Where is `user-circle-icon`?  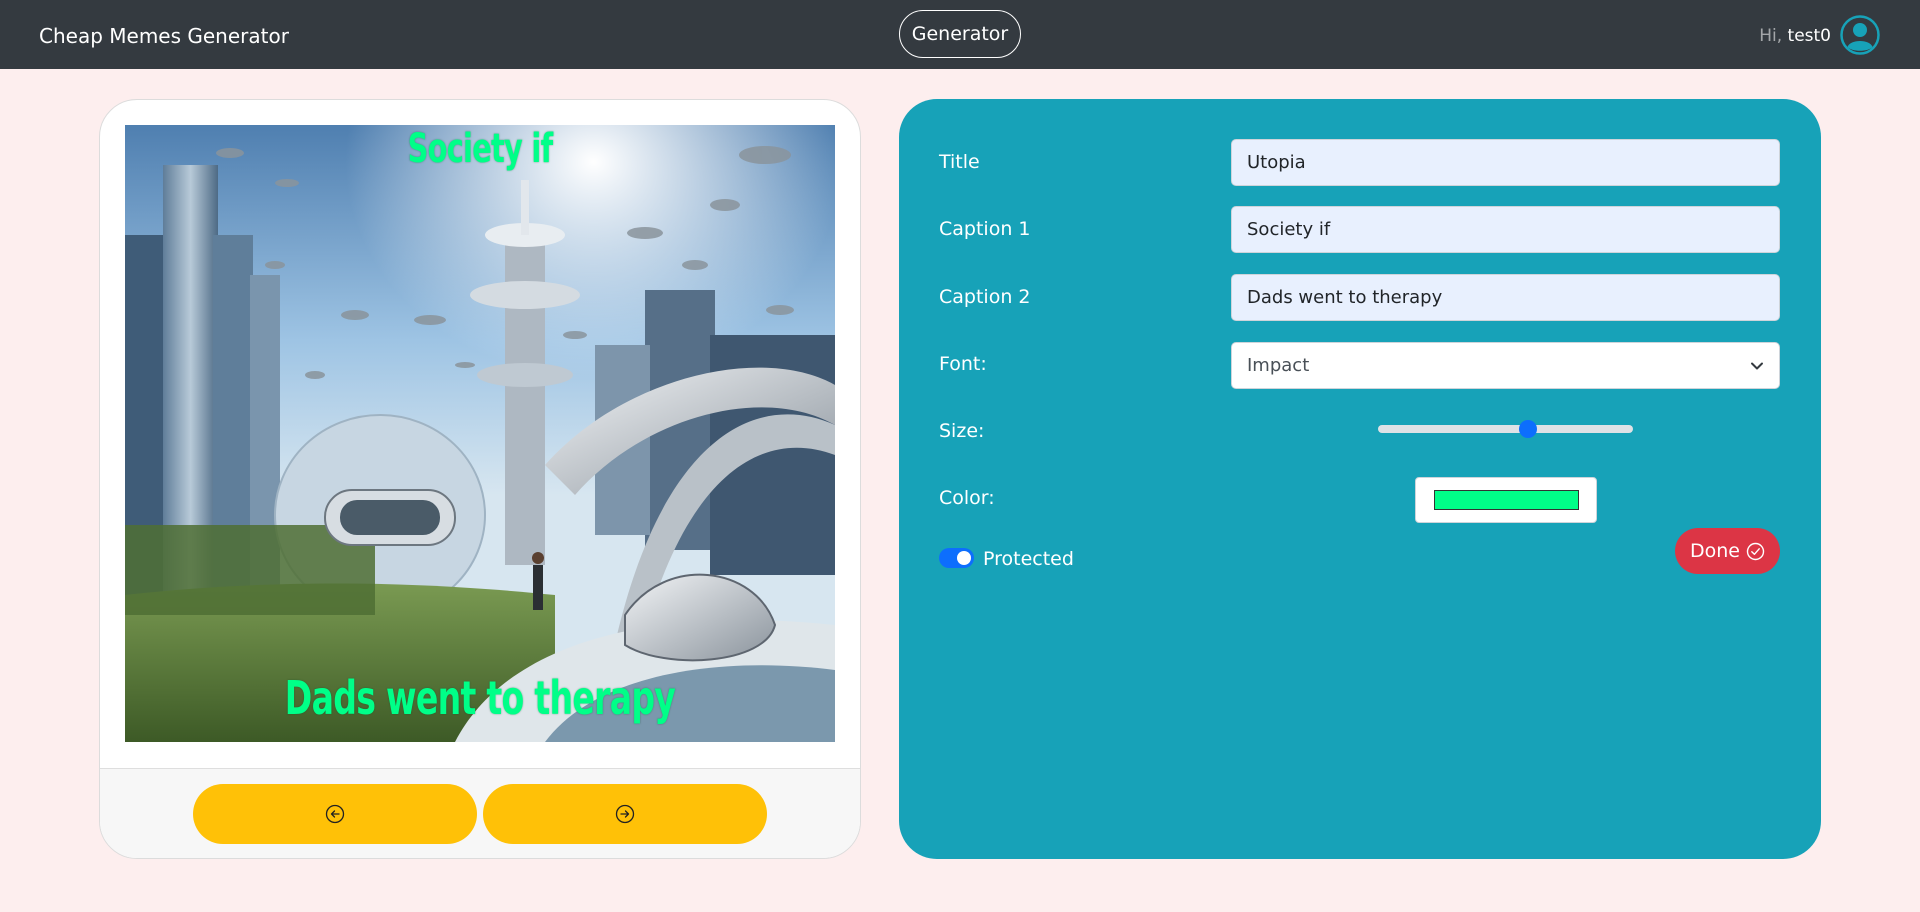
user-circle-icon is located at coordinates (1860, 35).